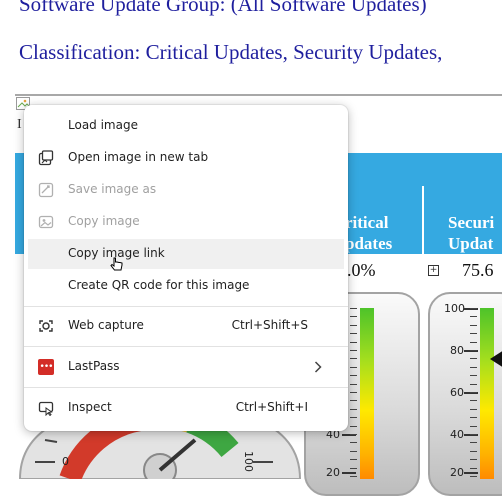 The image size is (502, 496). I want to click on menu-item-label: Copy image, so click(104, 221).